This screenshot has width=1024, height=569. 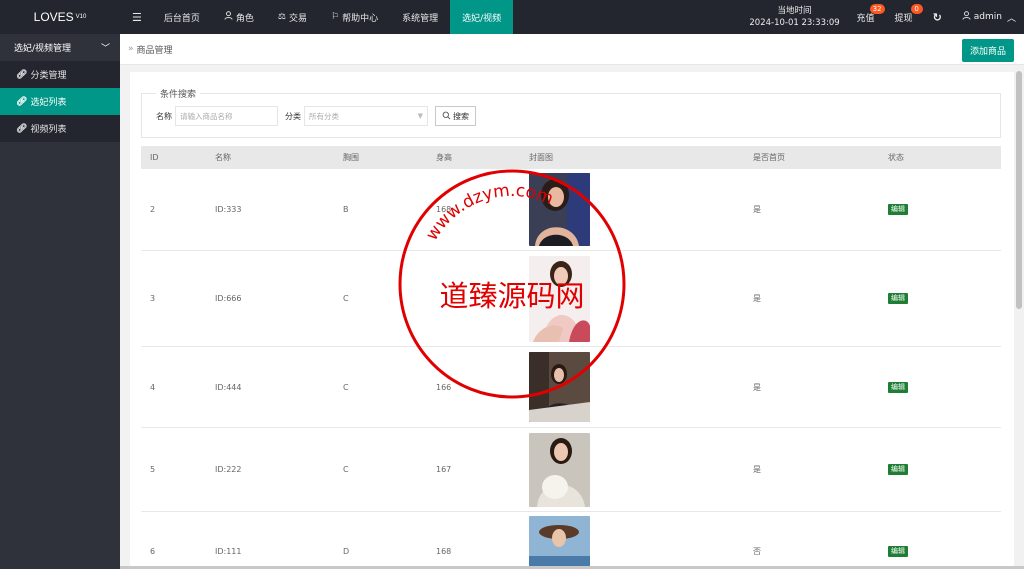 I want to click on sidebar-item-label: 分类管理, so click(x=48, y=76).